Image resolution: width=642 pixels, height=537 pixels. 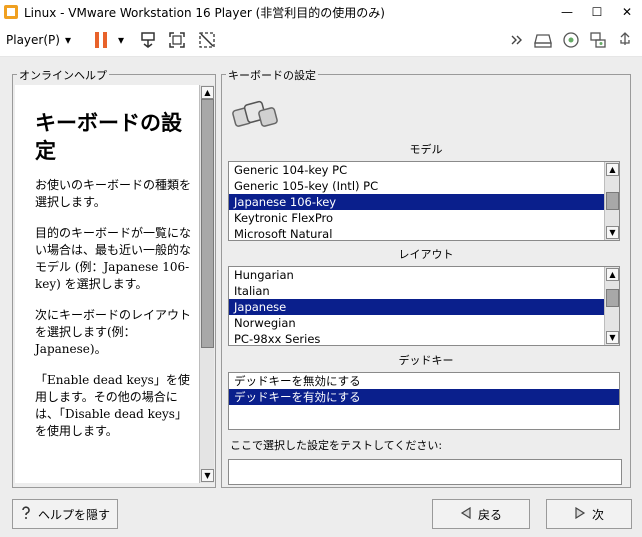 What do you see at coordinates (424, 397) in the screenshot?
I see `list-item-selected: デッドキーを有効にする` at bounding box center [424, 397].